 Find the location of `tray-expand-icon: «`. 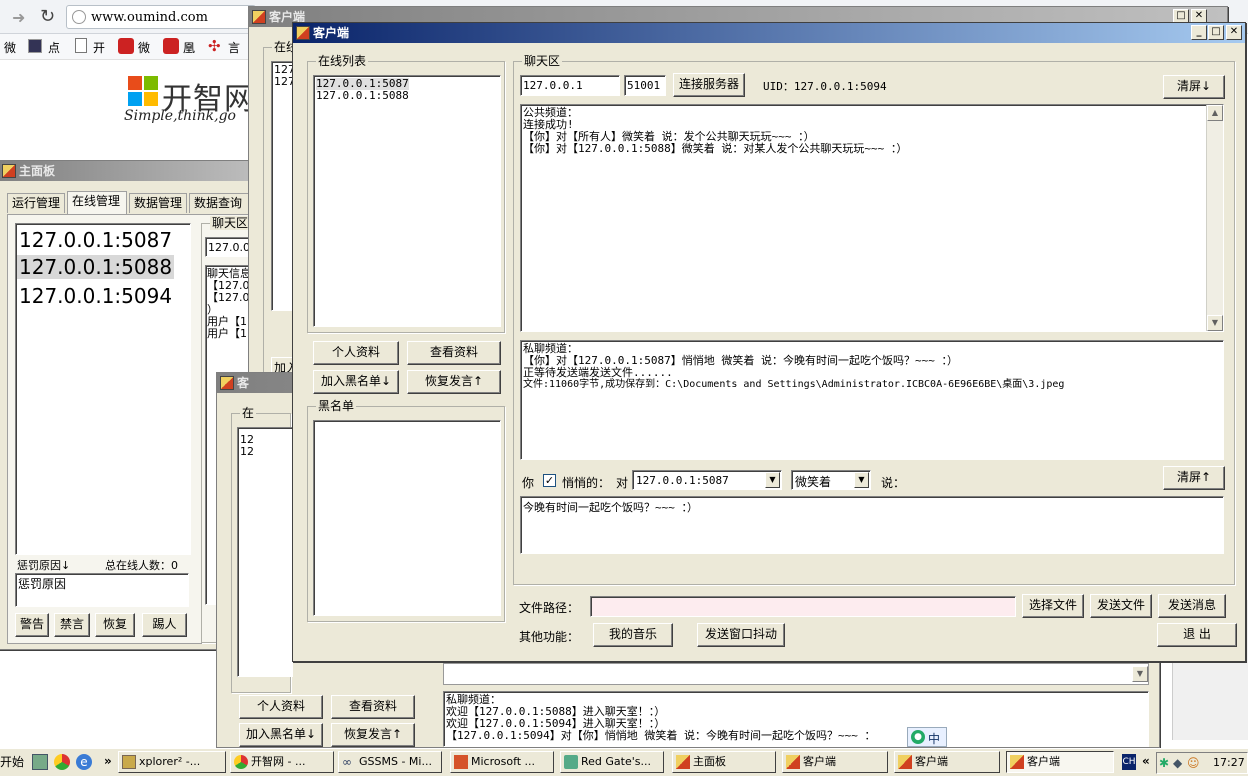

tray-expand-icon: « is located at coordinates (1146, 761).